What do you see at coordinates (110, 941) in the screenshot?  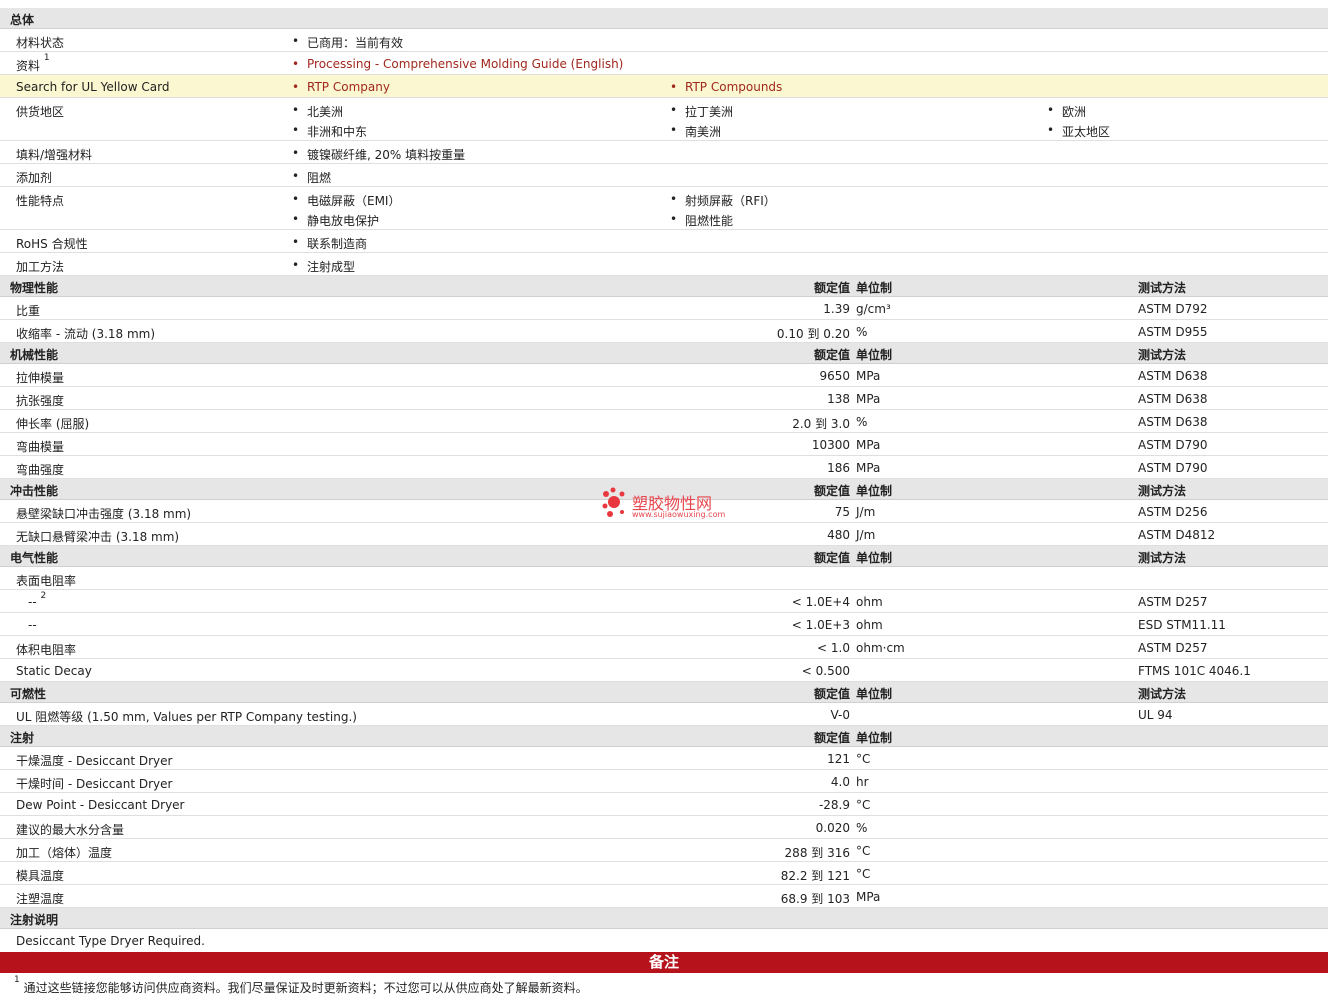 I see `injection-note-text: Desiccant Type Dryer Required.` at bounding box center [110, 941].